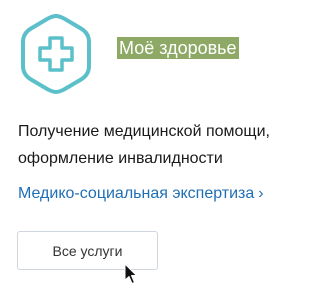  I want to click on category-title: Моё здоровье, so click(178, 48).